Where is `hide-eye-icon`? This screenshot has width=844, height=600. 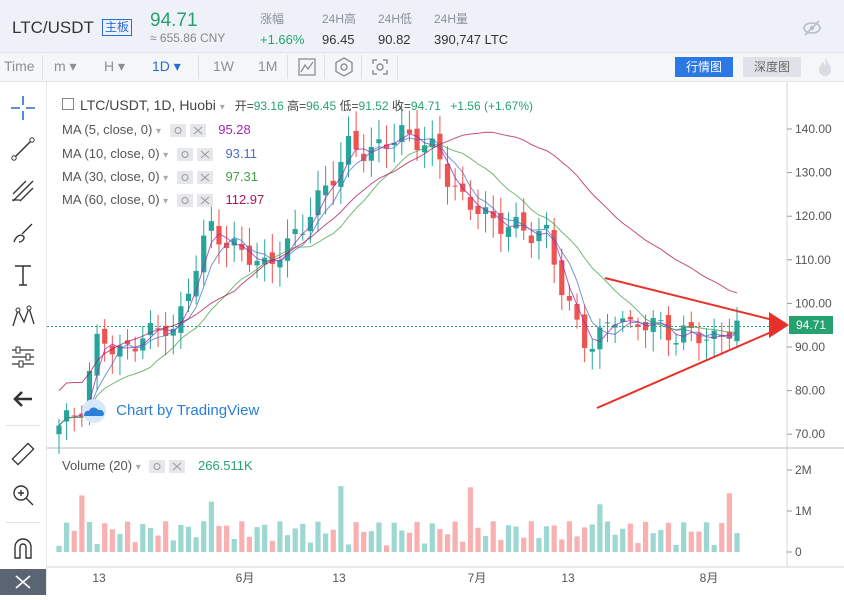
hide-eye-icon is located at coordinates (812, 28).